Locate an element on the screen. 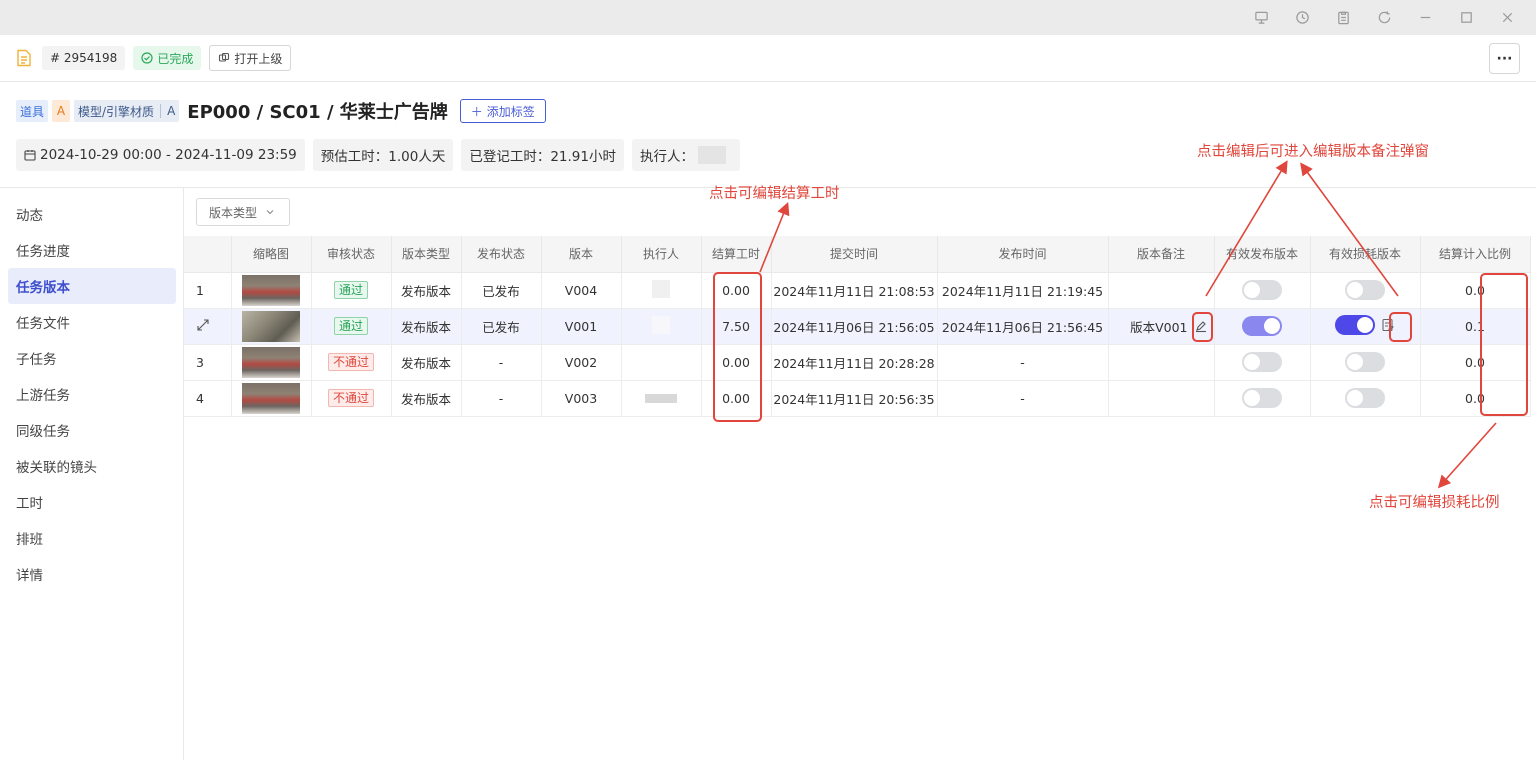 This screenshot has height=760, width=1536. submit-time-cell: 2024年11月06日 21:56:05 is located at coordinates (854, 326).